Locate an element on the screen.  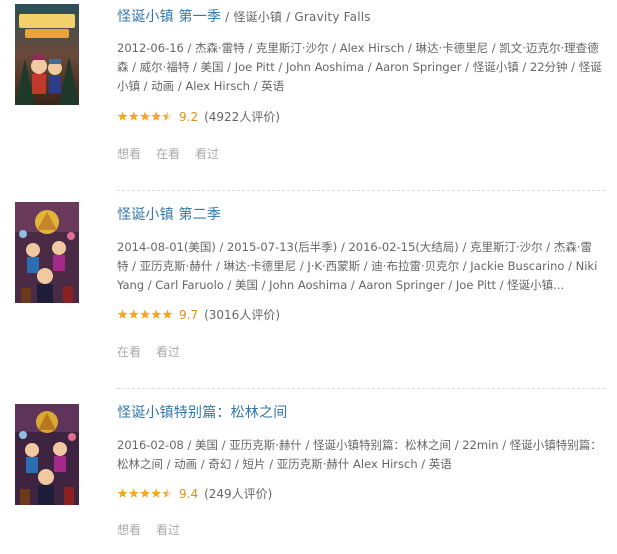
rating-score: 9.4 is located at coordinates (189, 494).